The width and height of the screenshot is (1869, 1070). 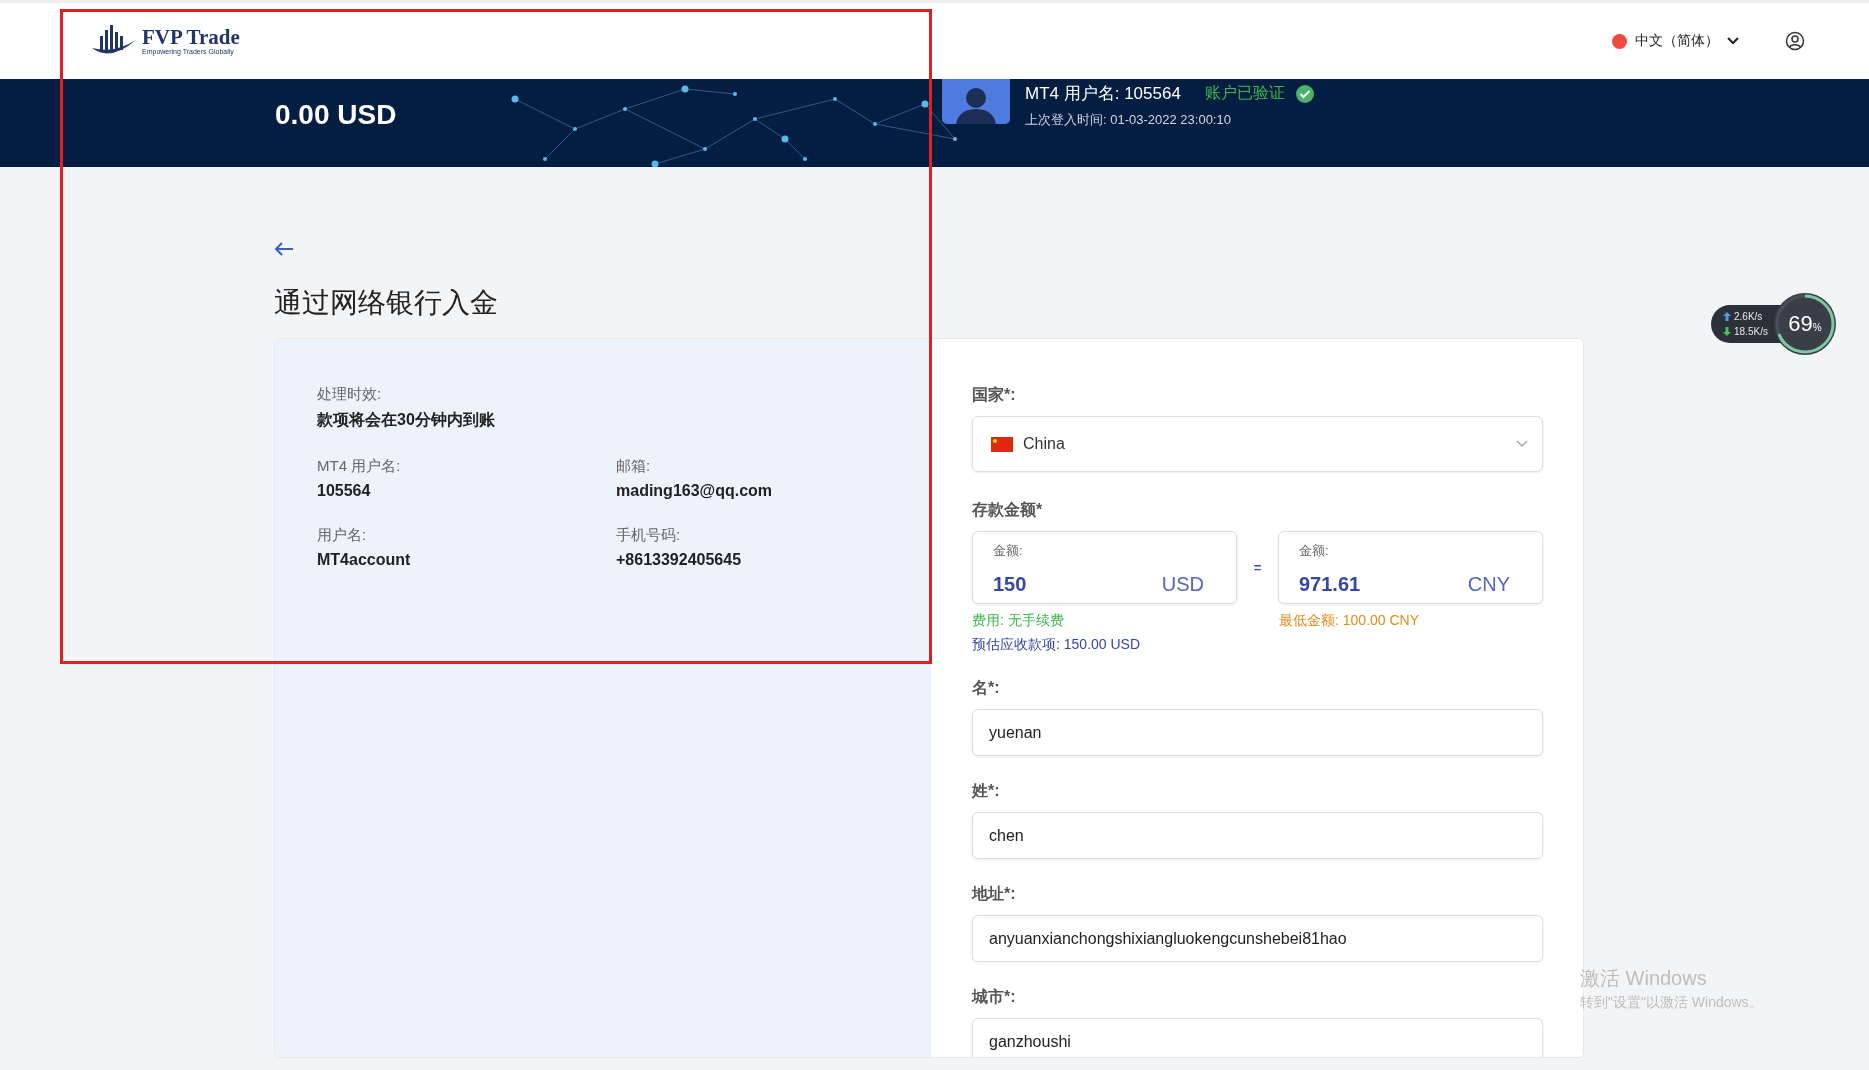 I want to click on arrow-up-icon, so click(x=1727, y=316).